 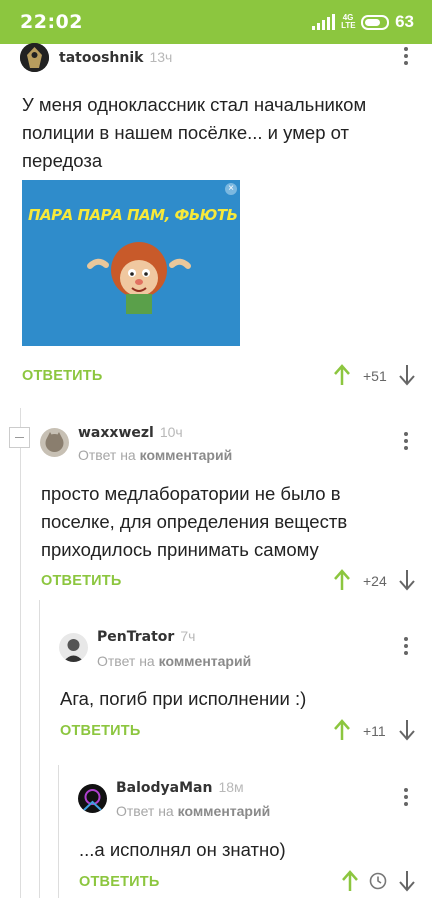 What do you see at coordinates (135, 637) in the screenshot?
I see `author-name: PenTrator` at bounding box center [135, 637].